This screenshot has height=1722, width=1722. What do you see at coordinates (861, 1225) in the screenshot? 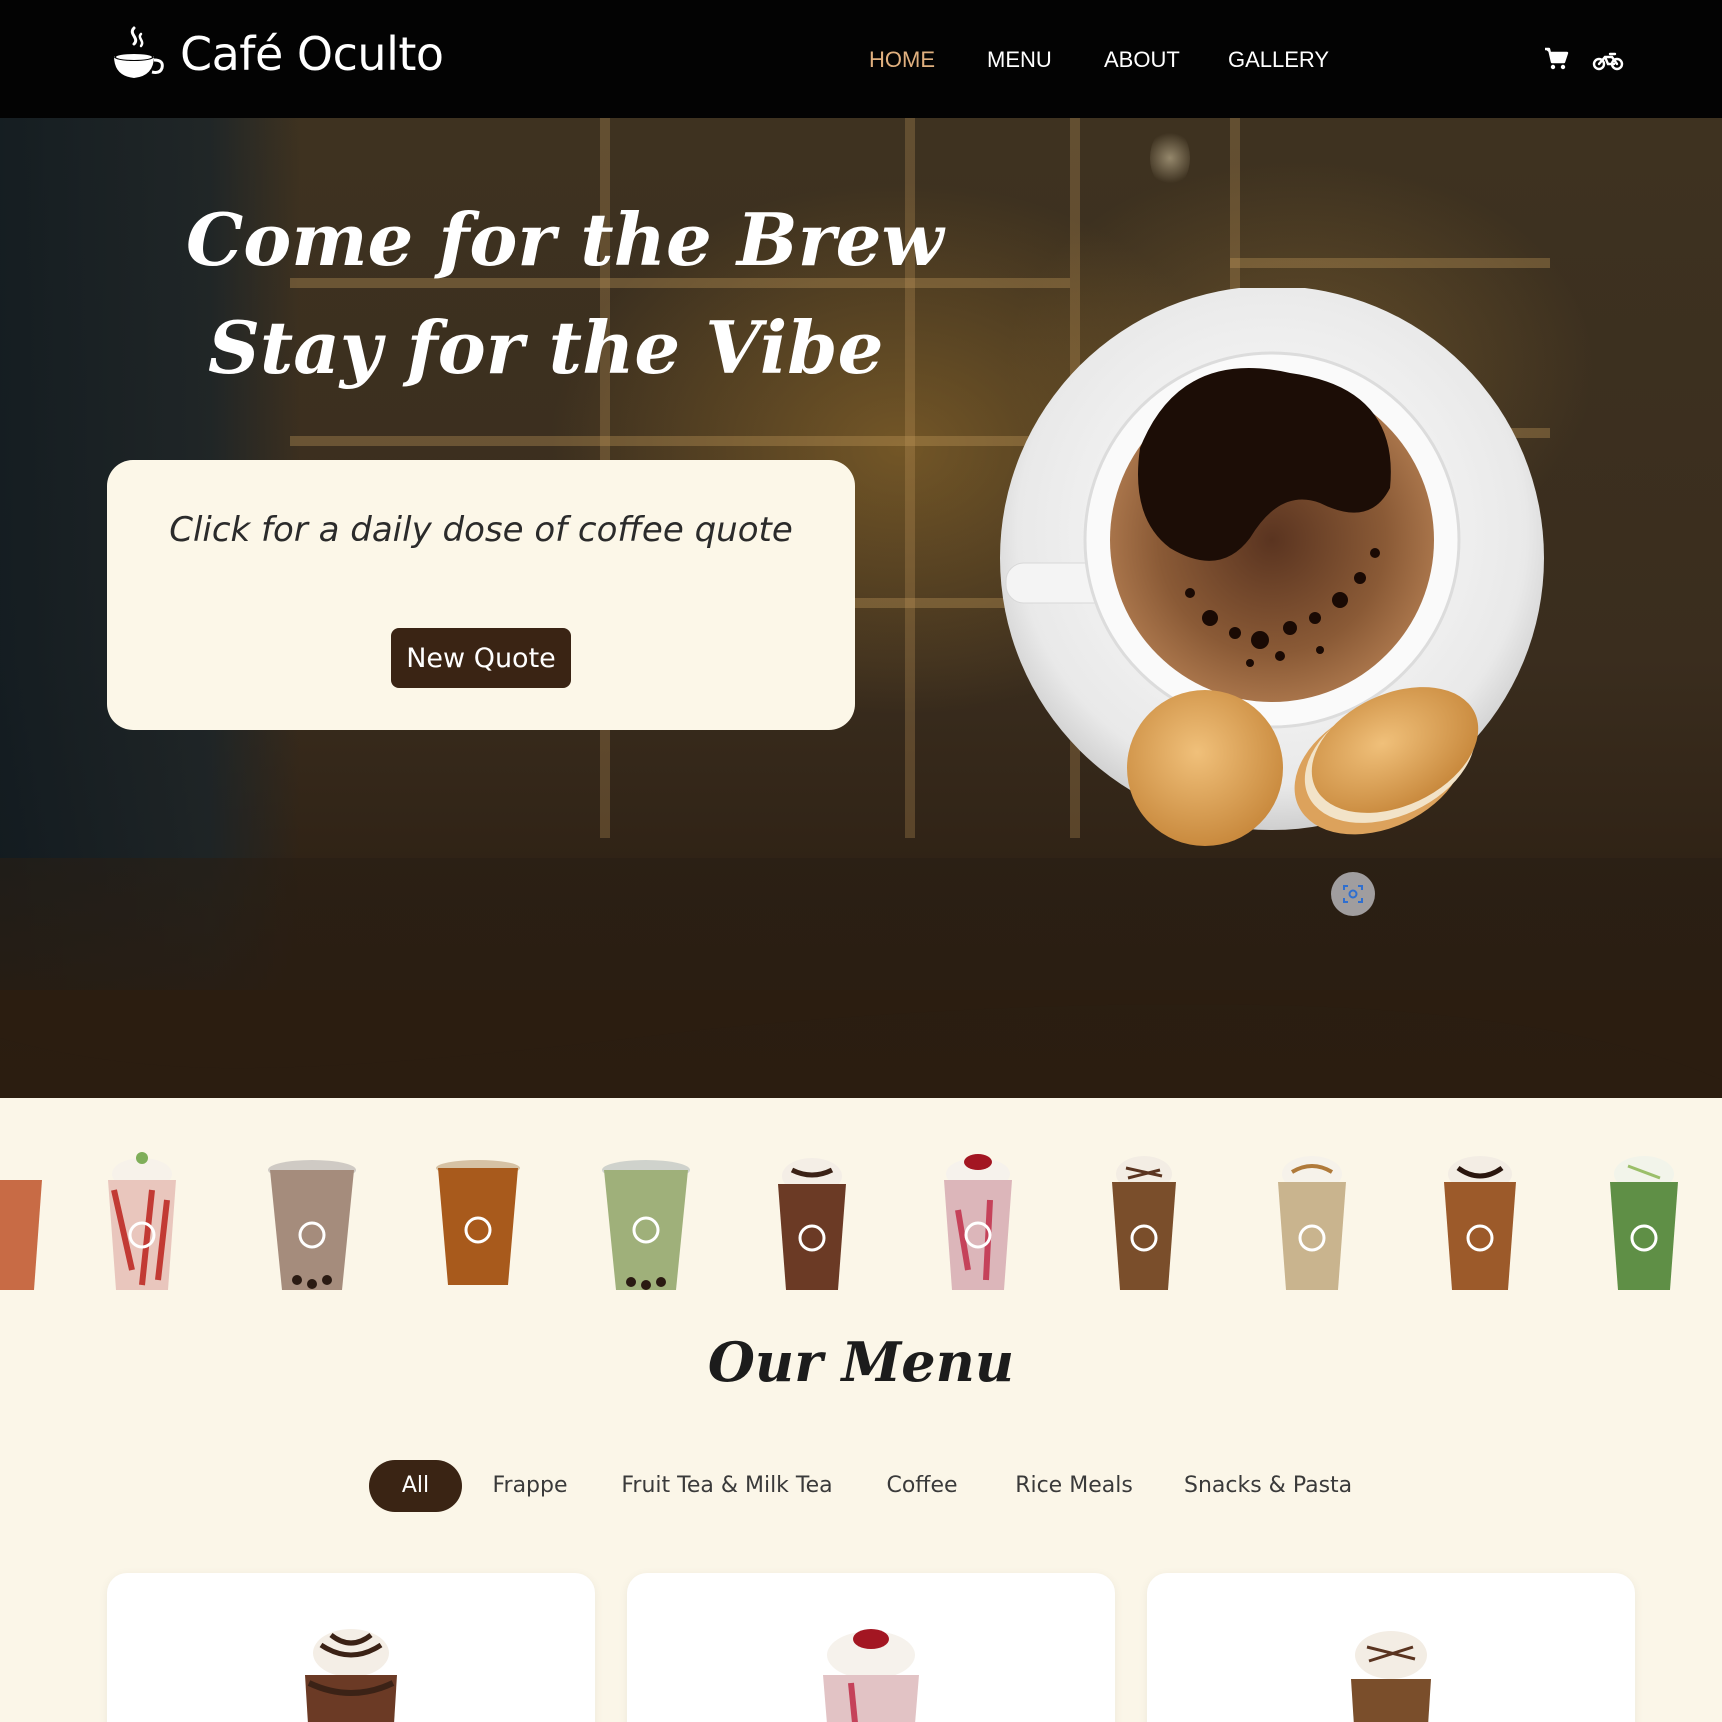
I see `drinks-strip` at bounding box center [861, 1225].